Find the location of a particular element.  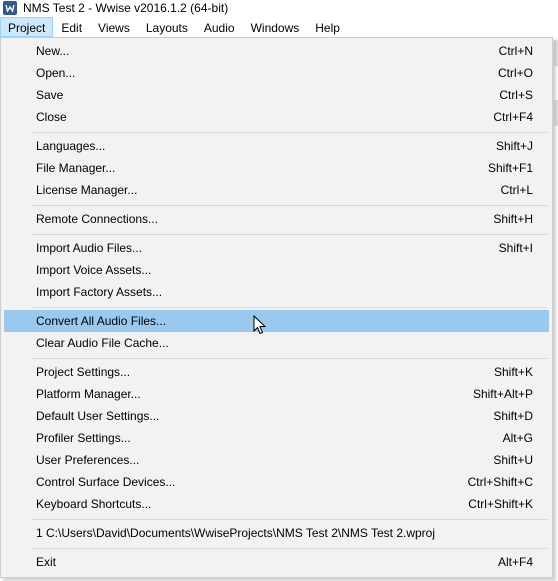

menu-item-shortcut: Shift+U is located at coordinates (513, 460).